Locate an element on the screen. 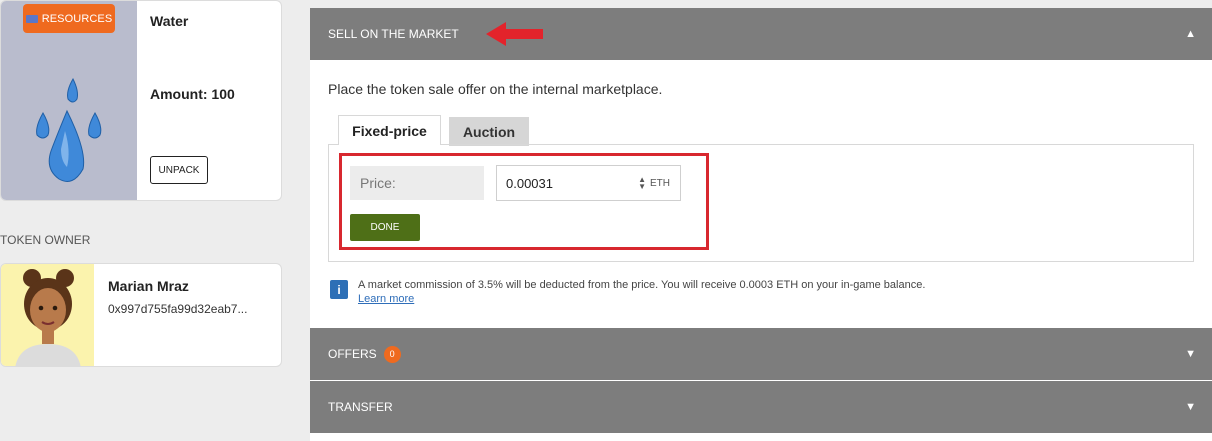  offers-count-badge: 0 is located at coordinates (392, 354).